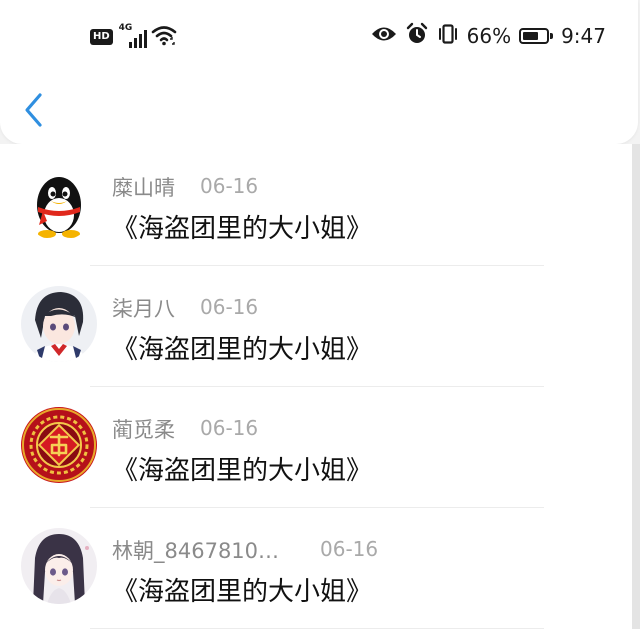 The image size is (640, 629). I want to click on chevron-left-icon, so click(33, 110).